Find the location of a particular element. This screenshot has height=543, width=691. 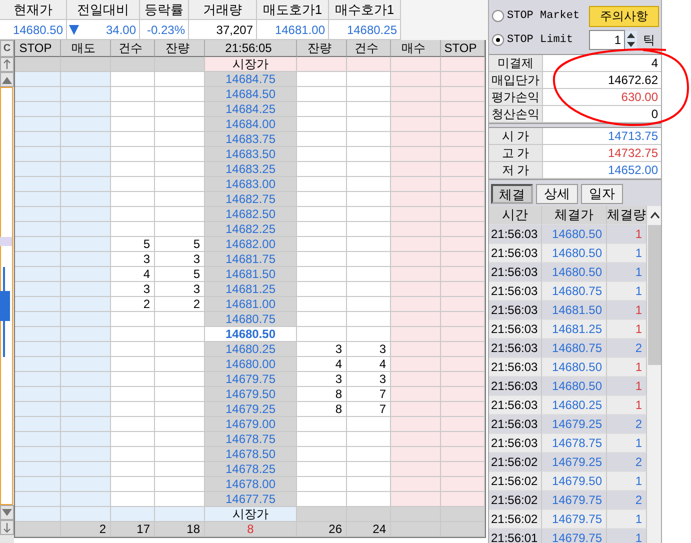

row-value: 14672.62 is located at coordinates (602, 80).